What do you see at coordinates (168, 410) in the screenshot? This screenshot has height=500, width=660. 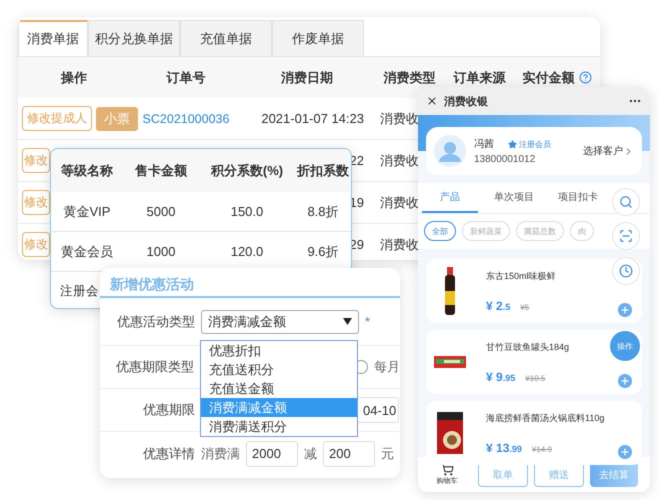 I see `field-label: 优惠期限` at bounding box center [168, 410].